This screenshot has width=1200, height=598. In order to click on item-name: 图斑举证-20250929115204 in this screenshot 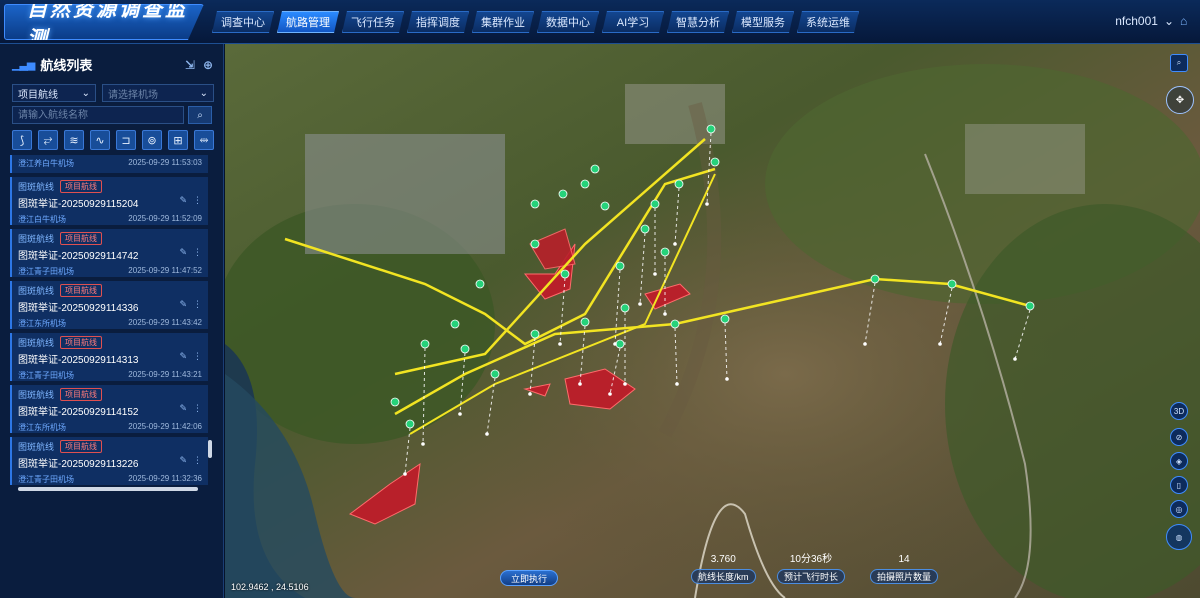, I will do `click(78, 204)`.